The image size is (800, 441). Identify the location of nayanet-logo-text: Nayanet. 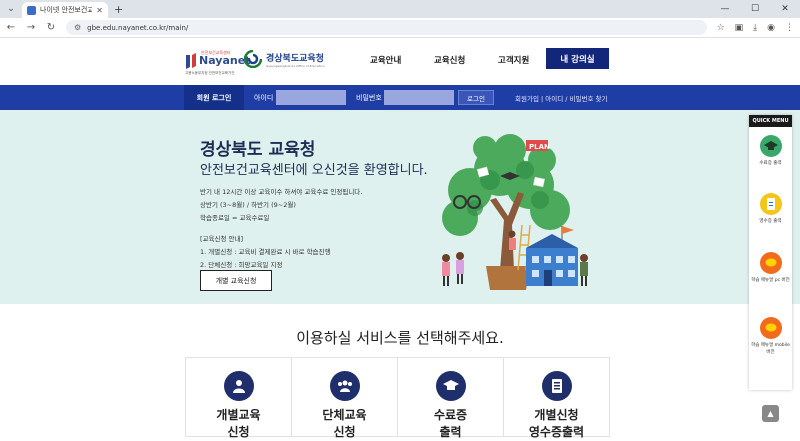
(225, 60).